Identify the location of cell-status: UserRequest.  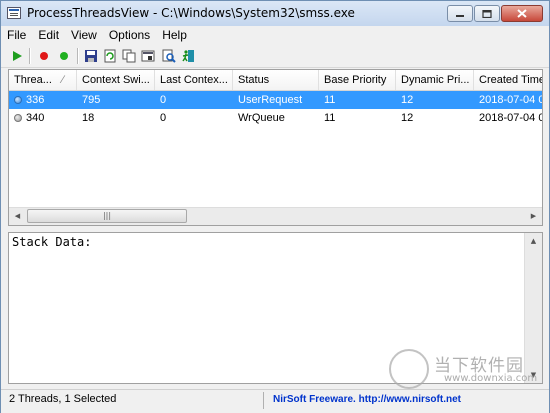
(270, 100).